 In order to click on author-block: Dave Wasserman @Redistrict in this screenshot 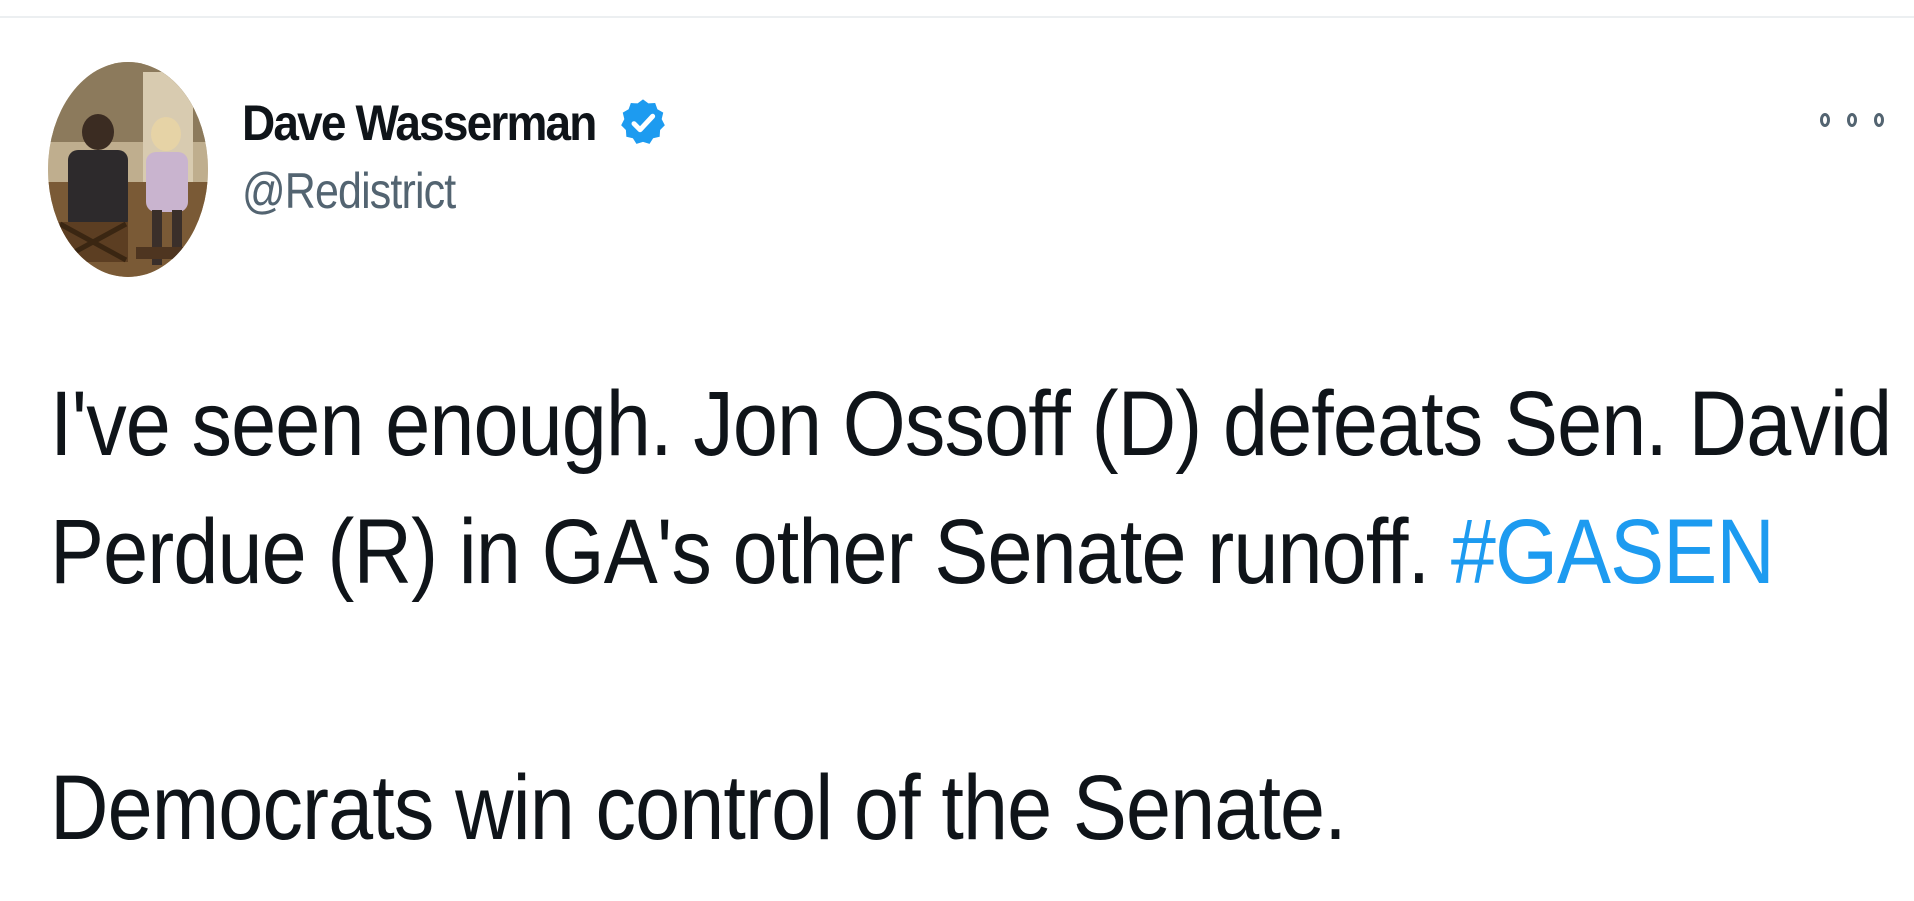, I will do `click(456, 154)`.